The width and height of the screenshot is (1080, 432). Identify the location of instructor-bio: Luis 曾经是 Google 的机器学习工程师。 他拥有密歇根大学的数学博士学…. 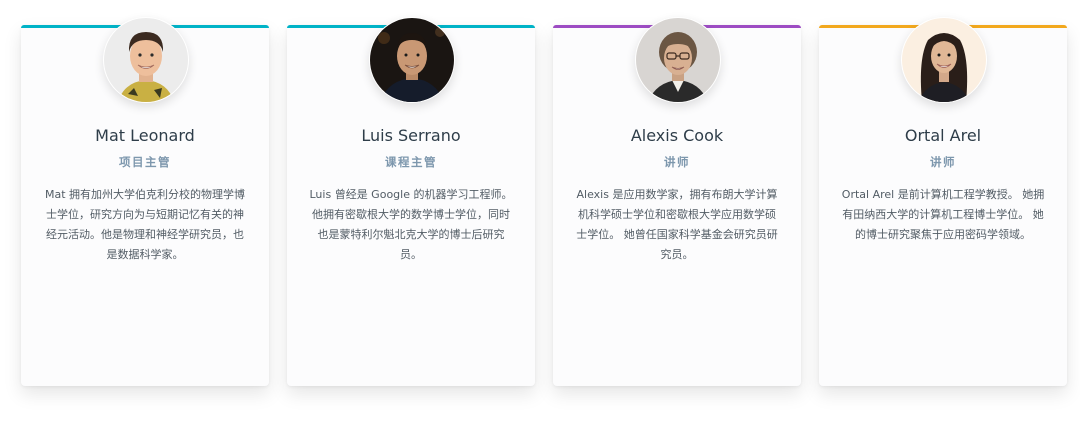
(411, 224).